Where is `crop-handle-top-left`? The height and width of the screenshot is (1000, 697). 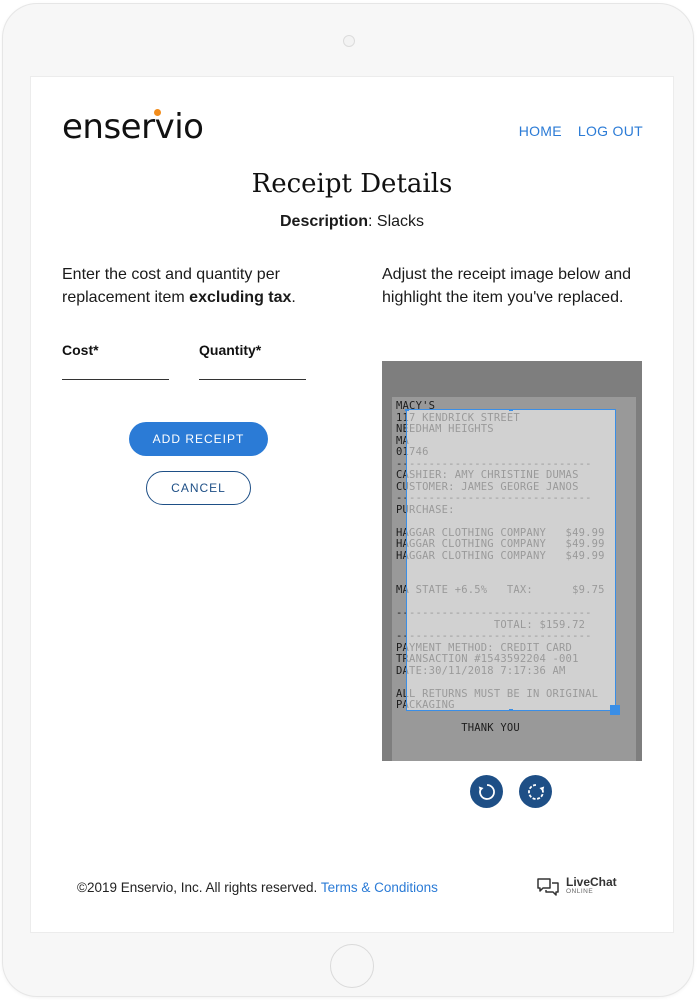 crop-handle-top-left is located at coordinates (407, 410).